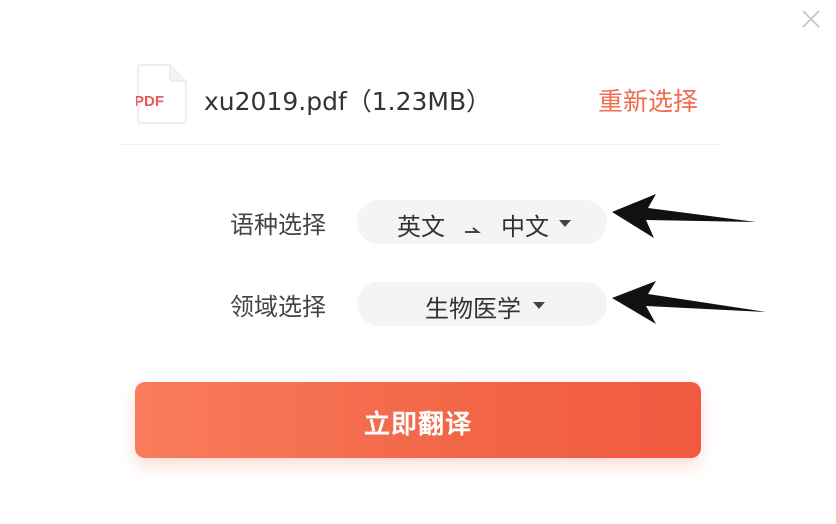 Image resolution: width=836 pixels, height=524 pixels. Describe the element at coordinates (150, 101) in the screenshot. I see `pdf-badge-text: PDF` at that location.